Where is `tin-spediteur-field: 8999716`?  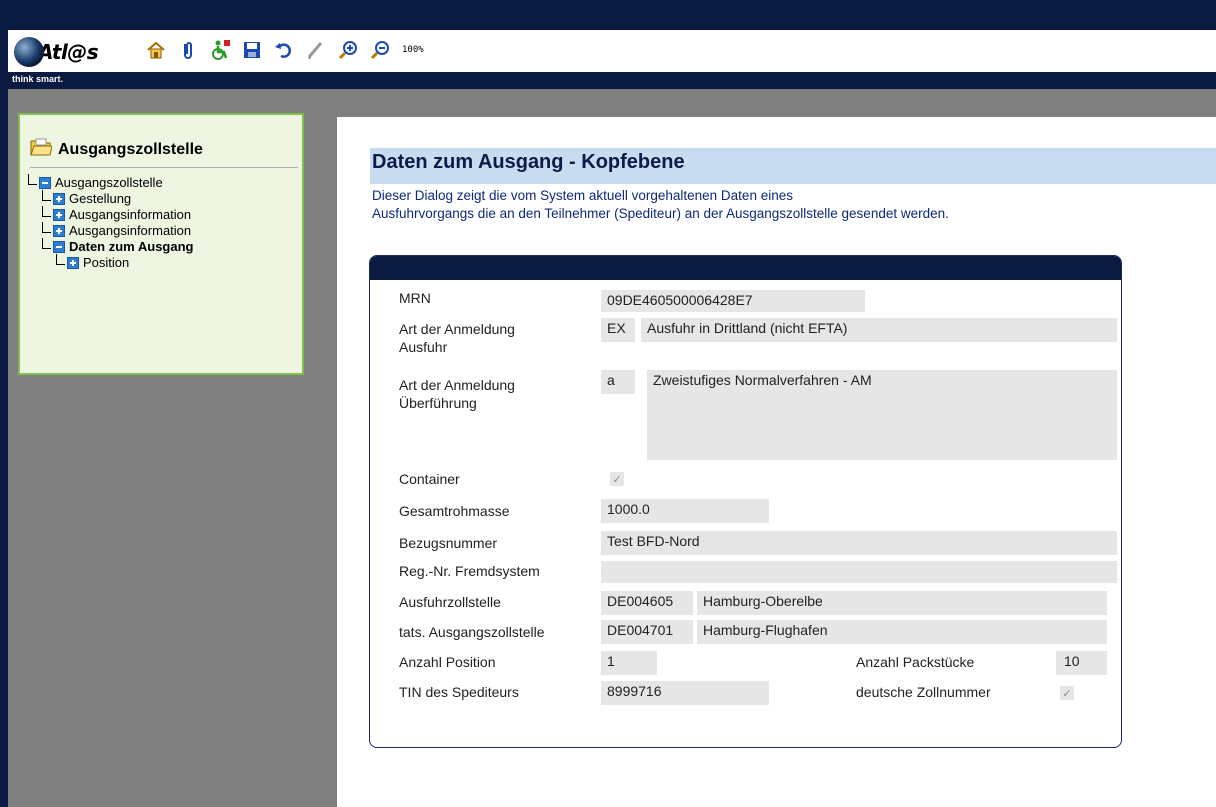 tin-spediteur-field: 8999716 is located at coordinates (685, 693).